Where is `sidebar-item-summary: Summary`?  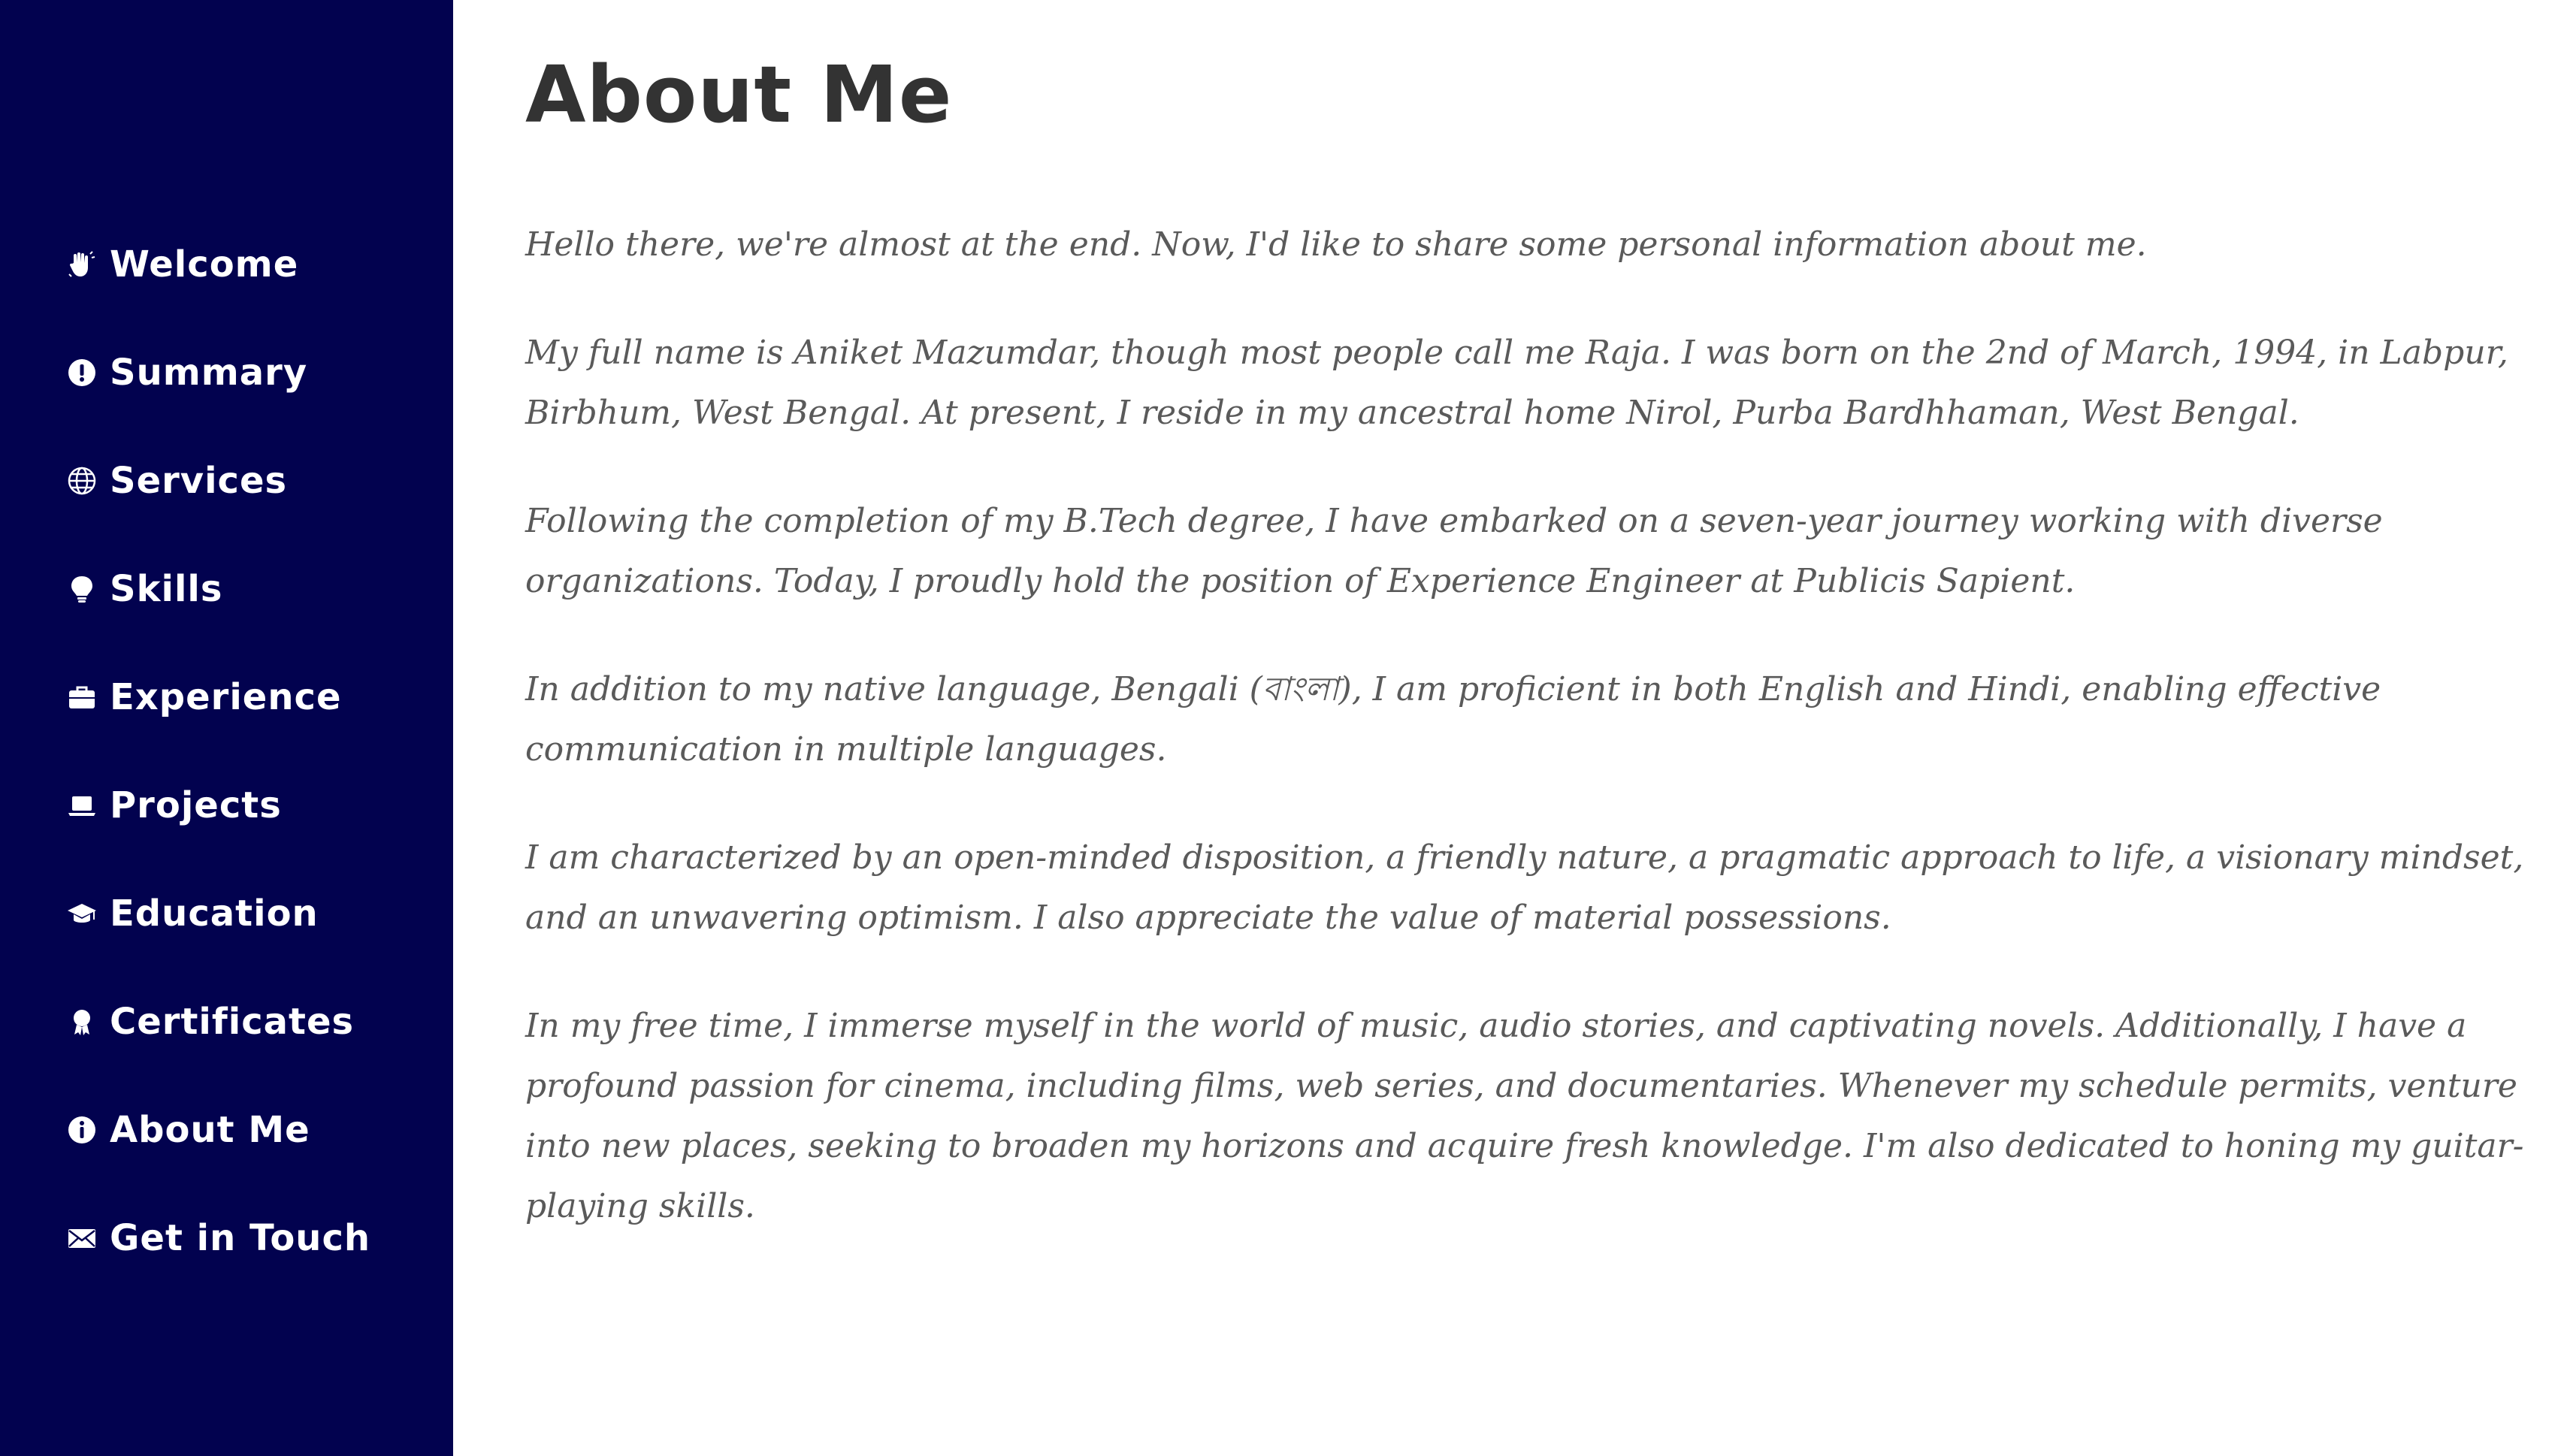
sidebar-item-summary: Summary is located at coordinates (218, 373).